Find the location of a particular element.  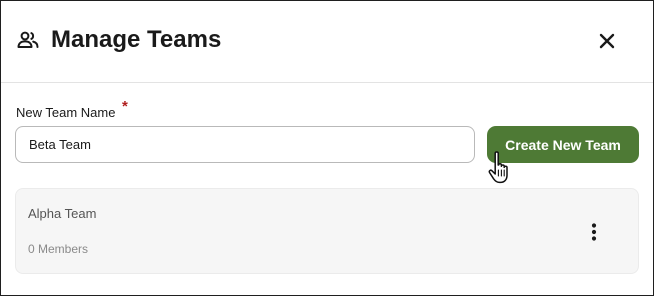

team-options-button is located at coordinates (594, 232).